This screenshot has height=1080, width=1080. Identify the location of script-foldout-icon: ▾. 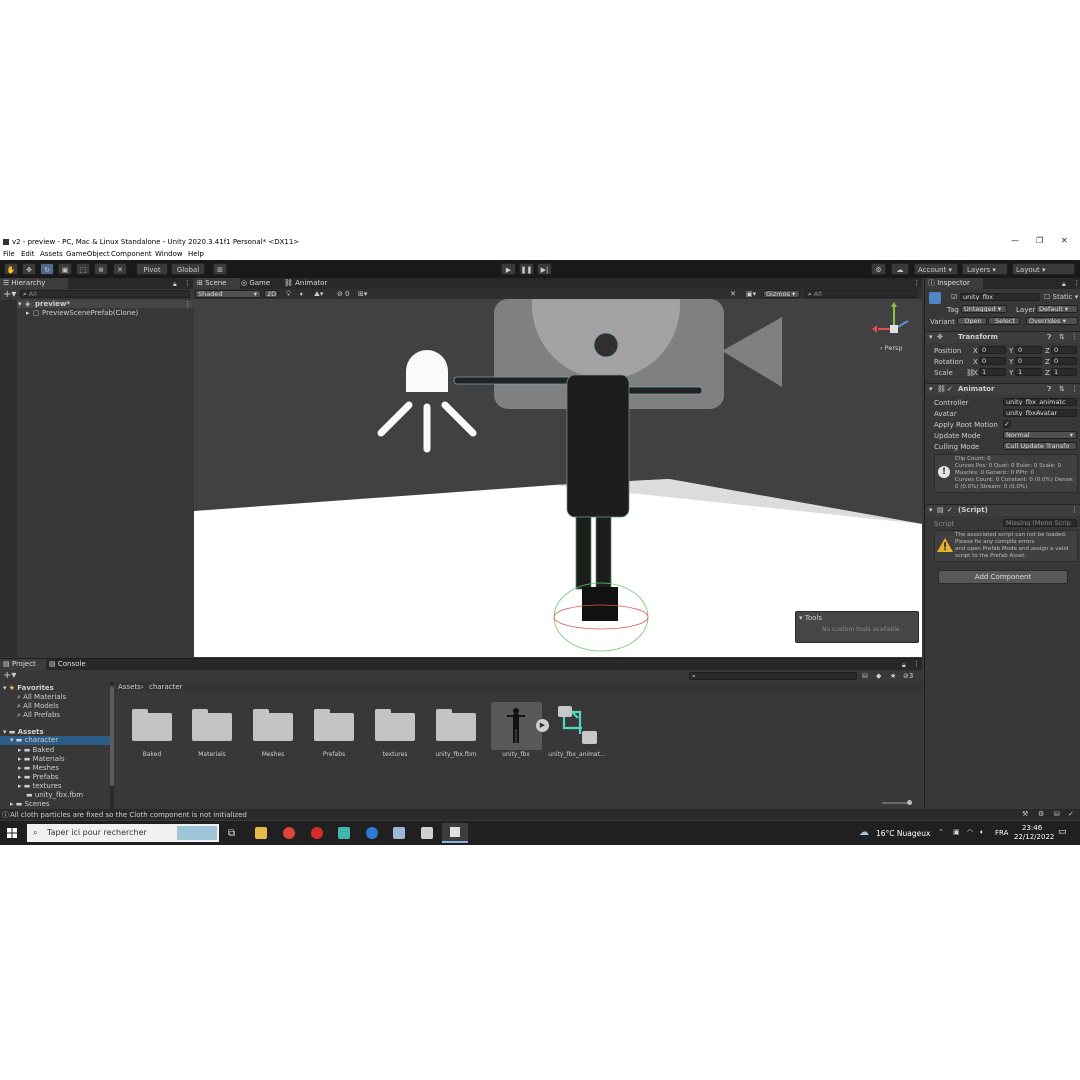
(931, 510).